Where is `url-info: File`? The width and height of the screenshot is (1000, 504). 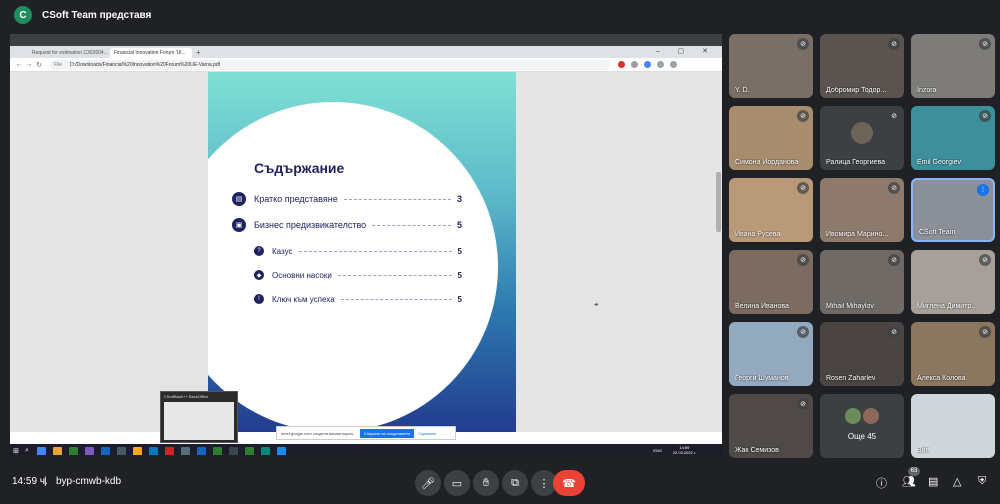
url-info: File is located at coordinates (58, 64).